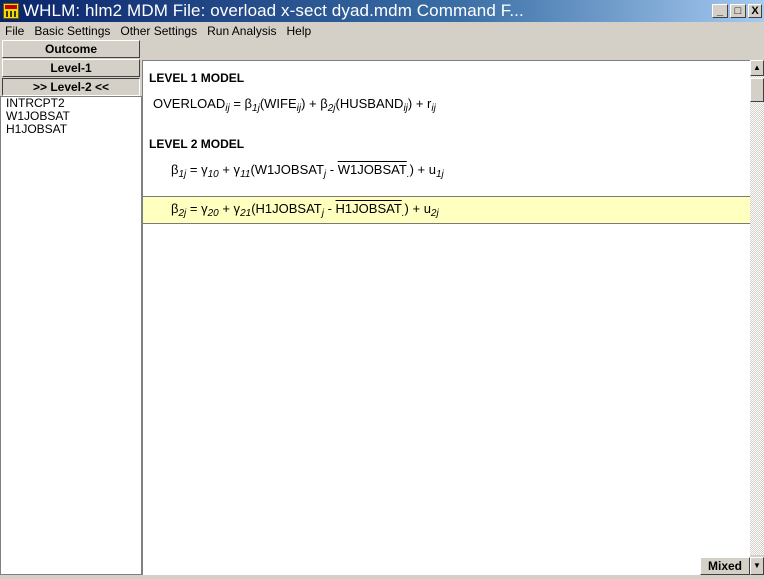 The width and height of the screenshot is (764, 579). I want to click on app-icon, so click(11, 11).